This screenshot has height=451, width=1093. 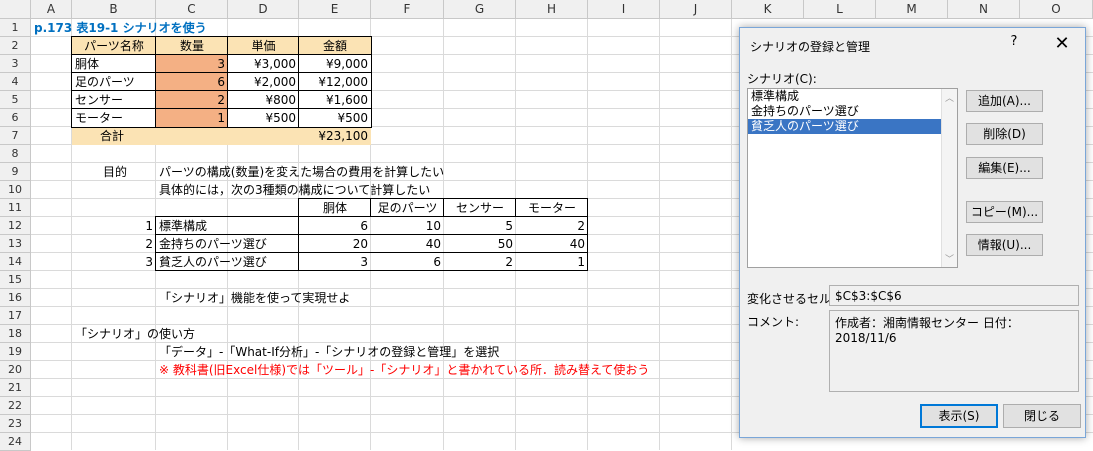 I want to click on part-name-cell: センサー, so click(x=114, y=100).